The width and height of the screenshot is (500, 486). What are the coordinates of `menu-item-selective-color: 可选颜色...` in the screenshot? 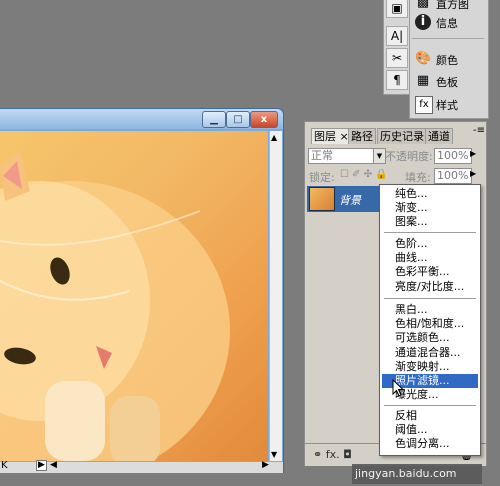 It's located at (430, 338).